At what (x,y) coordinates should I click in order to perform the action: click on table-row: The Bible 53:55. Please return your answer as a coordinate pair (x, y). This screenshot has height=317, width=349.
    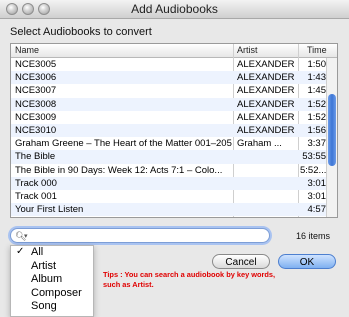
    Looking at the image, I should click on (169, 157).